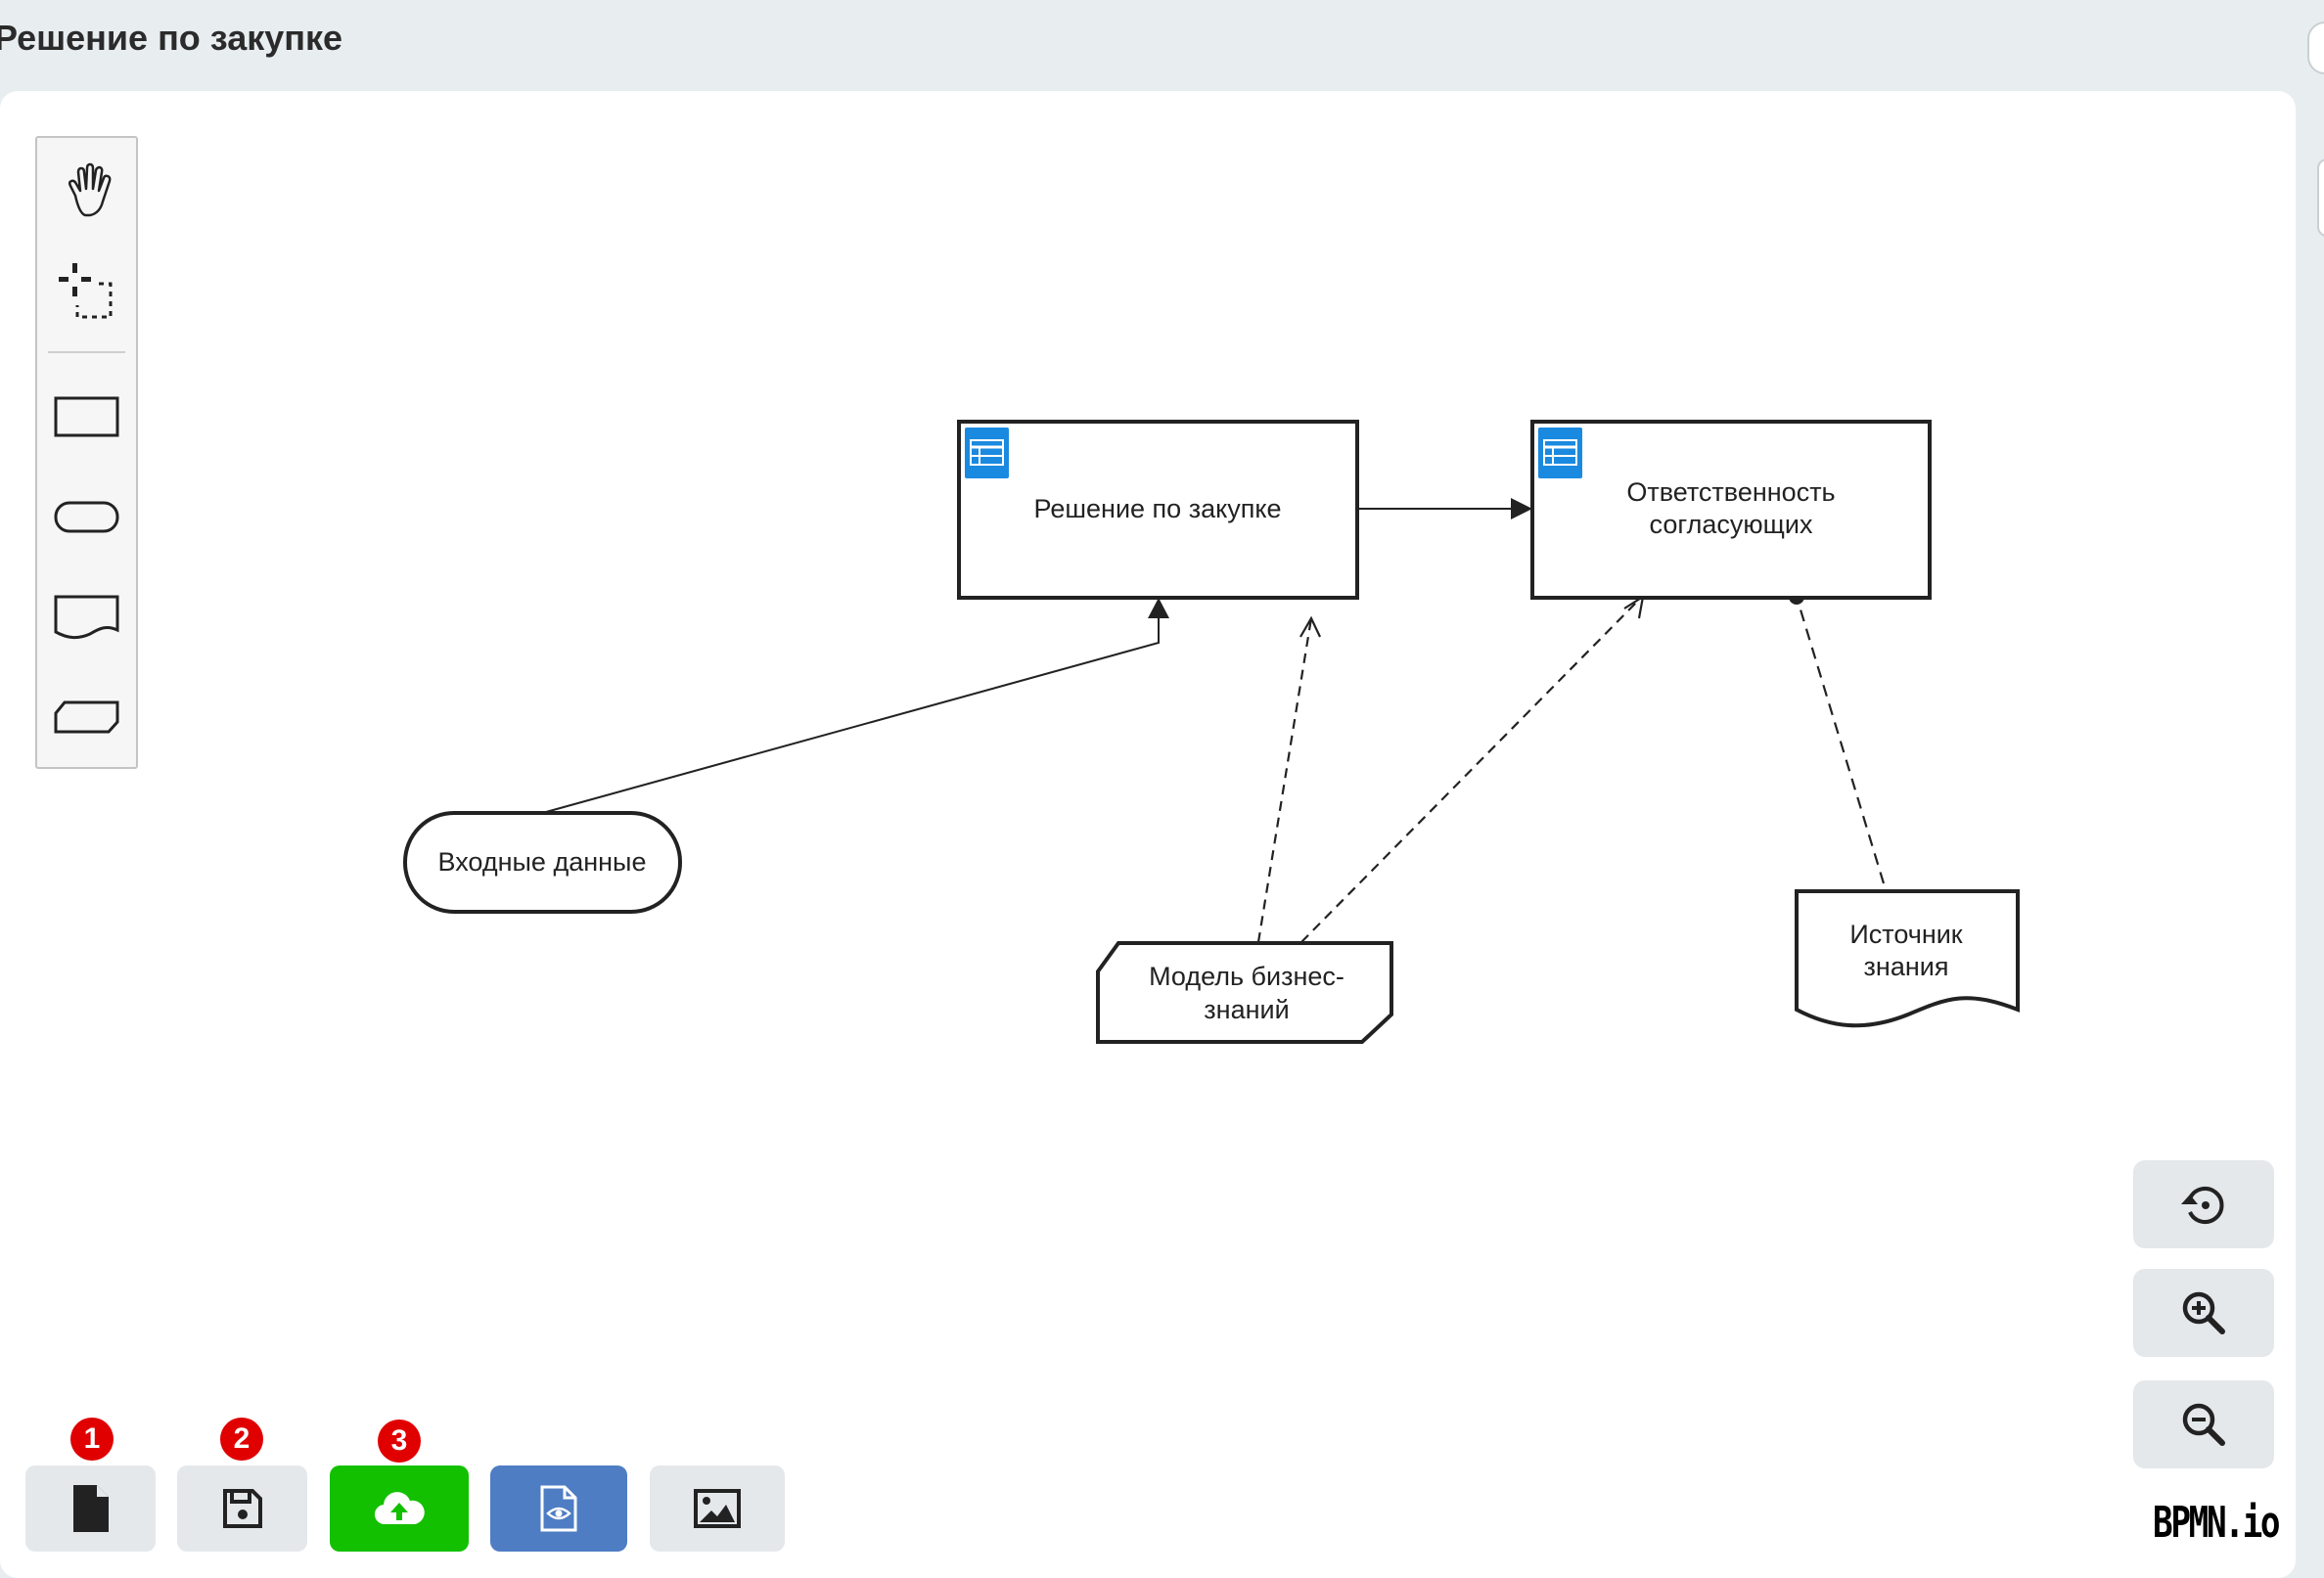 The height and width of the screenshot is (1578, 2324). I want to click on bkm-label-line2: знаний, so click(1247, 1009).